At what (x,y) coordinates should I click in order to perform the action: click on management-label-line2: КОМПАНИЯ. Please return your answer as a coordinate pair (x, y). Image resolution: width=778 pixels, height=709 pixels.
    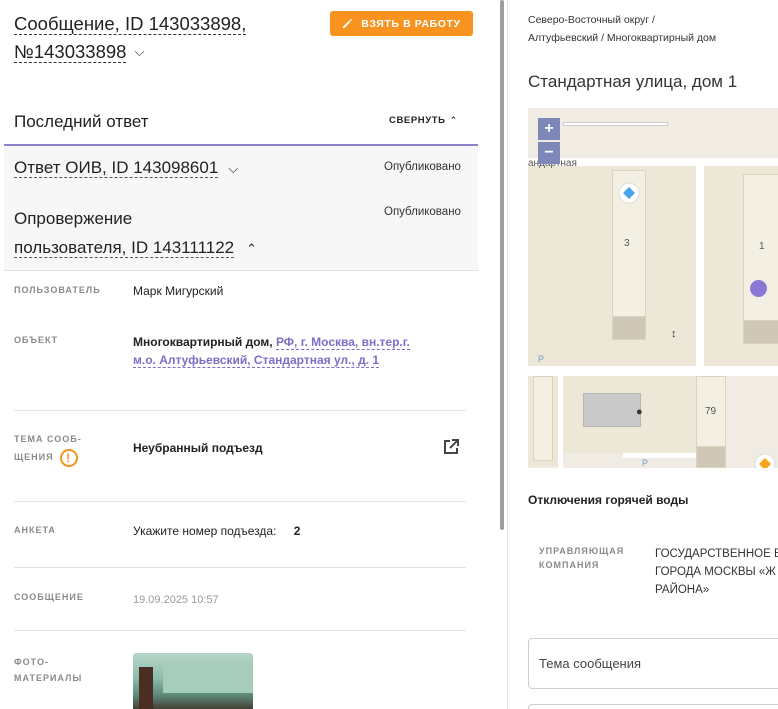
    Looking at the image, I should click on (569, 565).